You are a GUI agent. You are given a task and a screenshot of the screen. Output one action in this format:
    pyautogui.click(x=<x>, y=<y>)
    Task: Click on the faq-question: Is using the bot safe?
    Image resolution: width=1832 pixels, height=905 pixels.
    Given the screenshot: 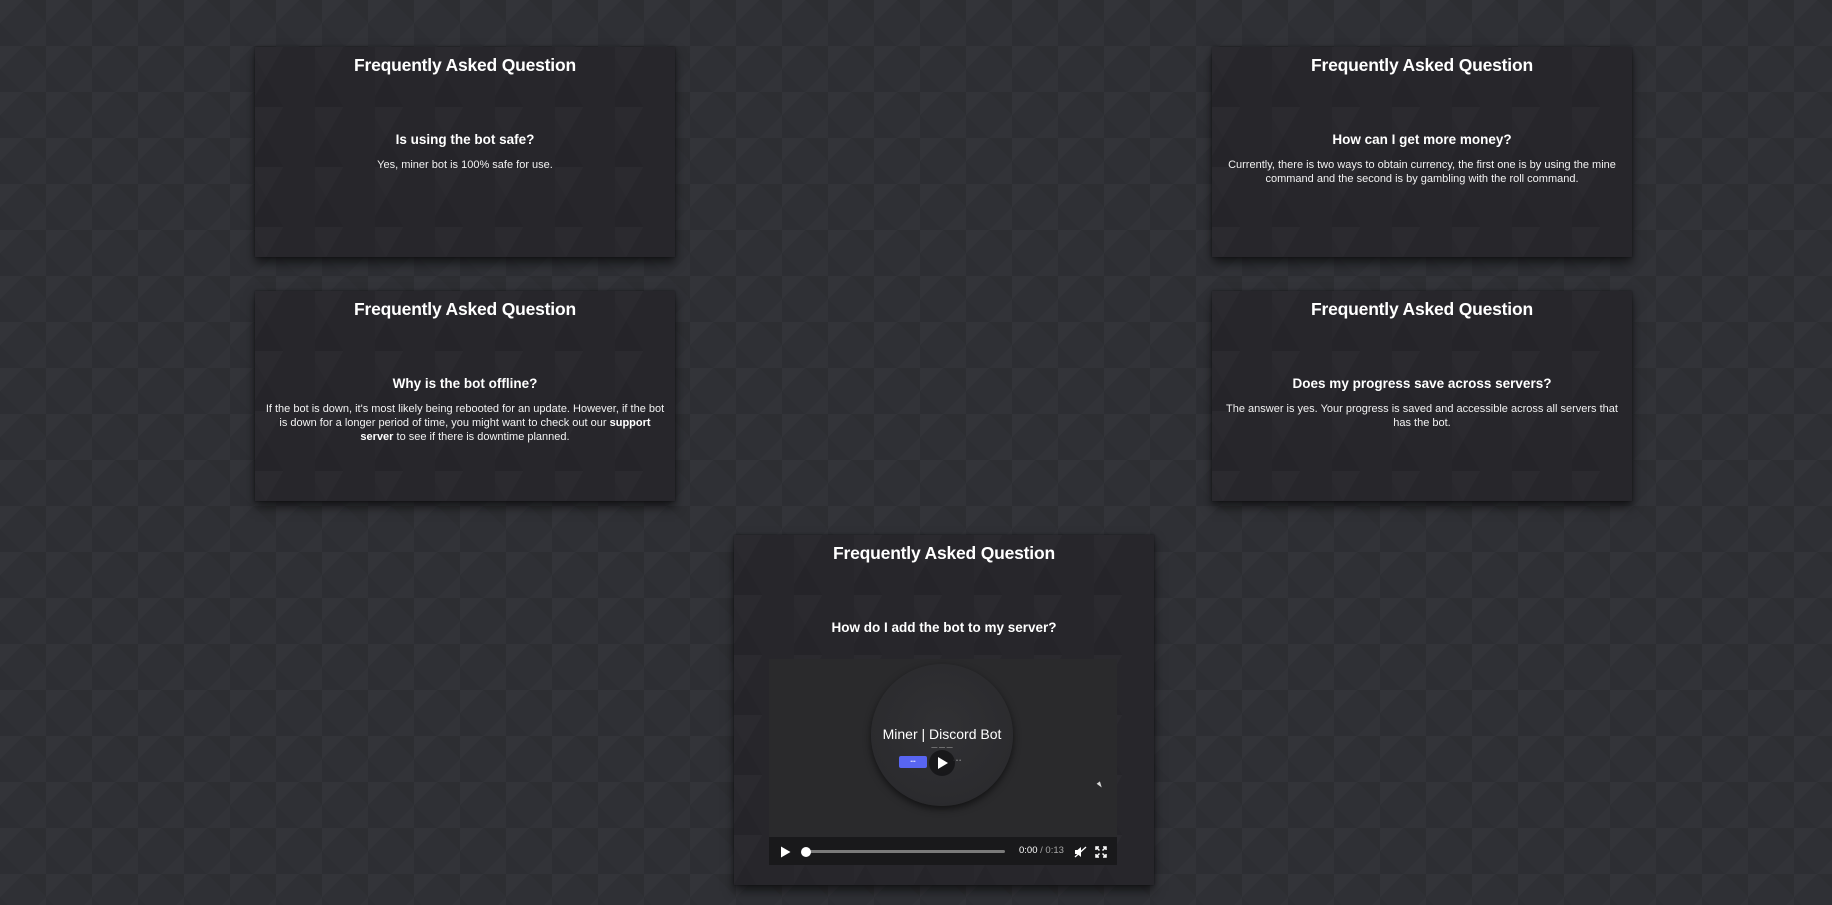 What is the action you would take?
    pyautogui.click(x=465, y=139)
    